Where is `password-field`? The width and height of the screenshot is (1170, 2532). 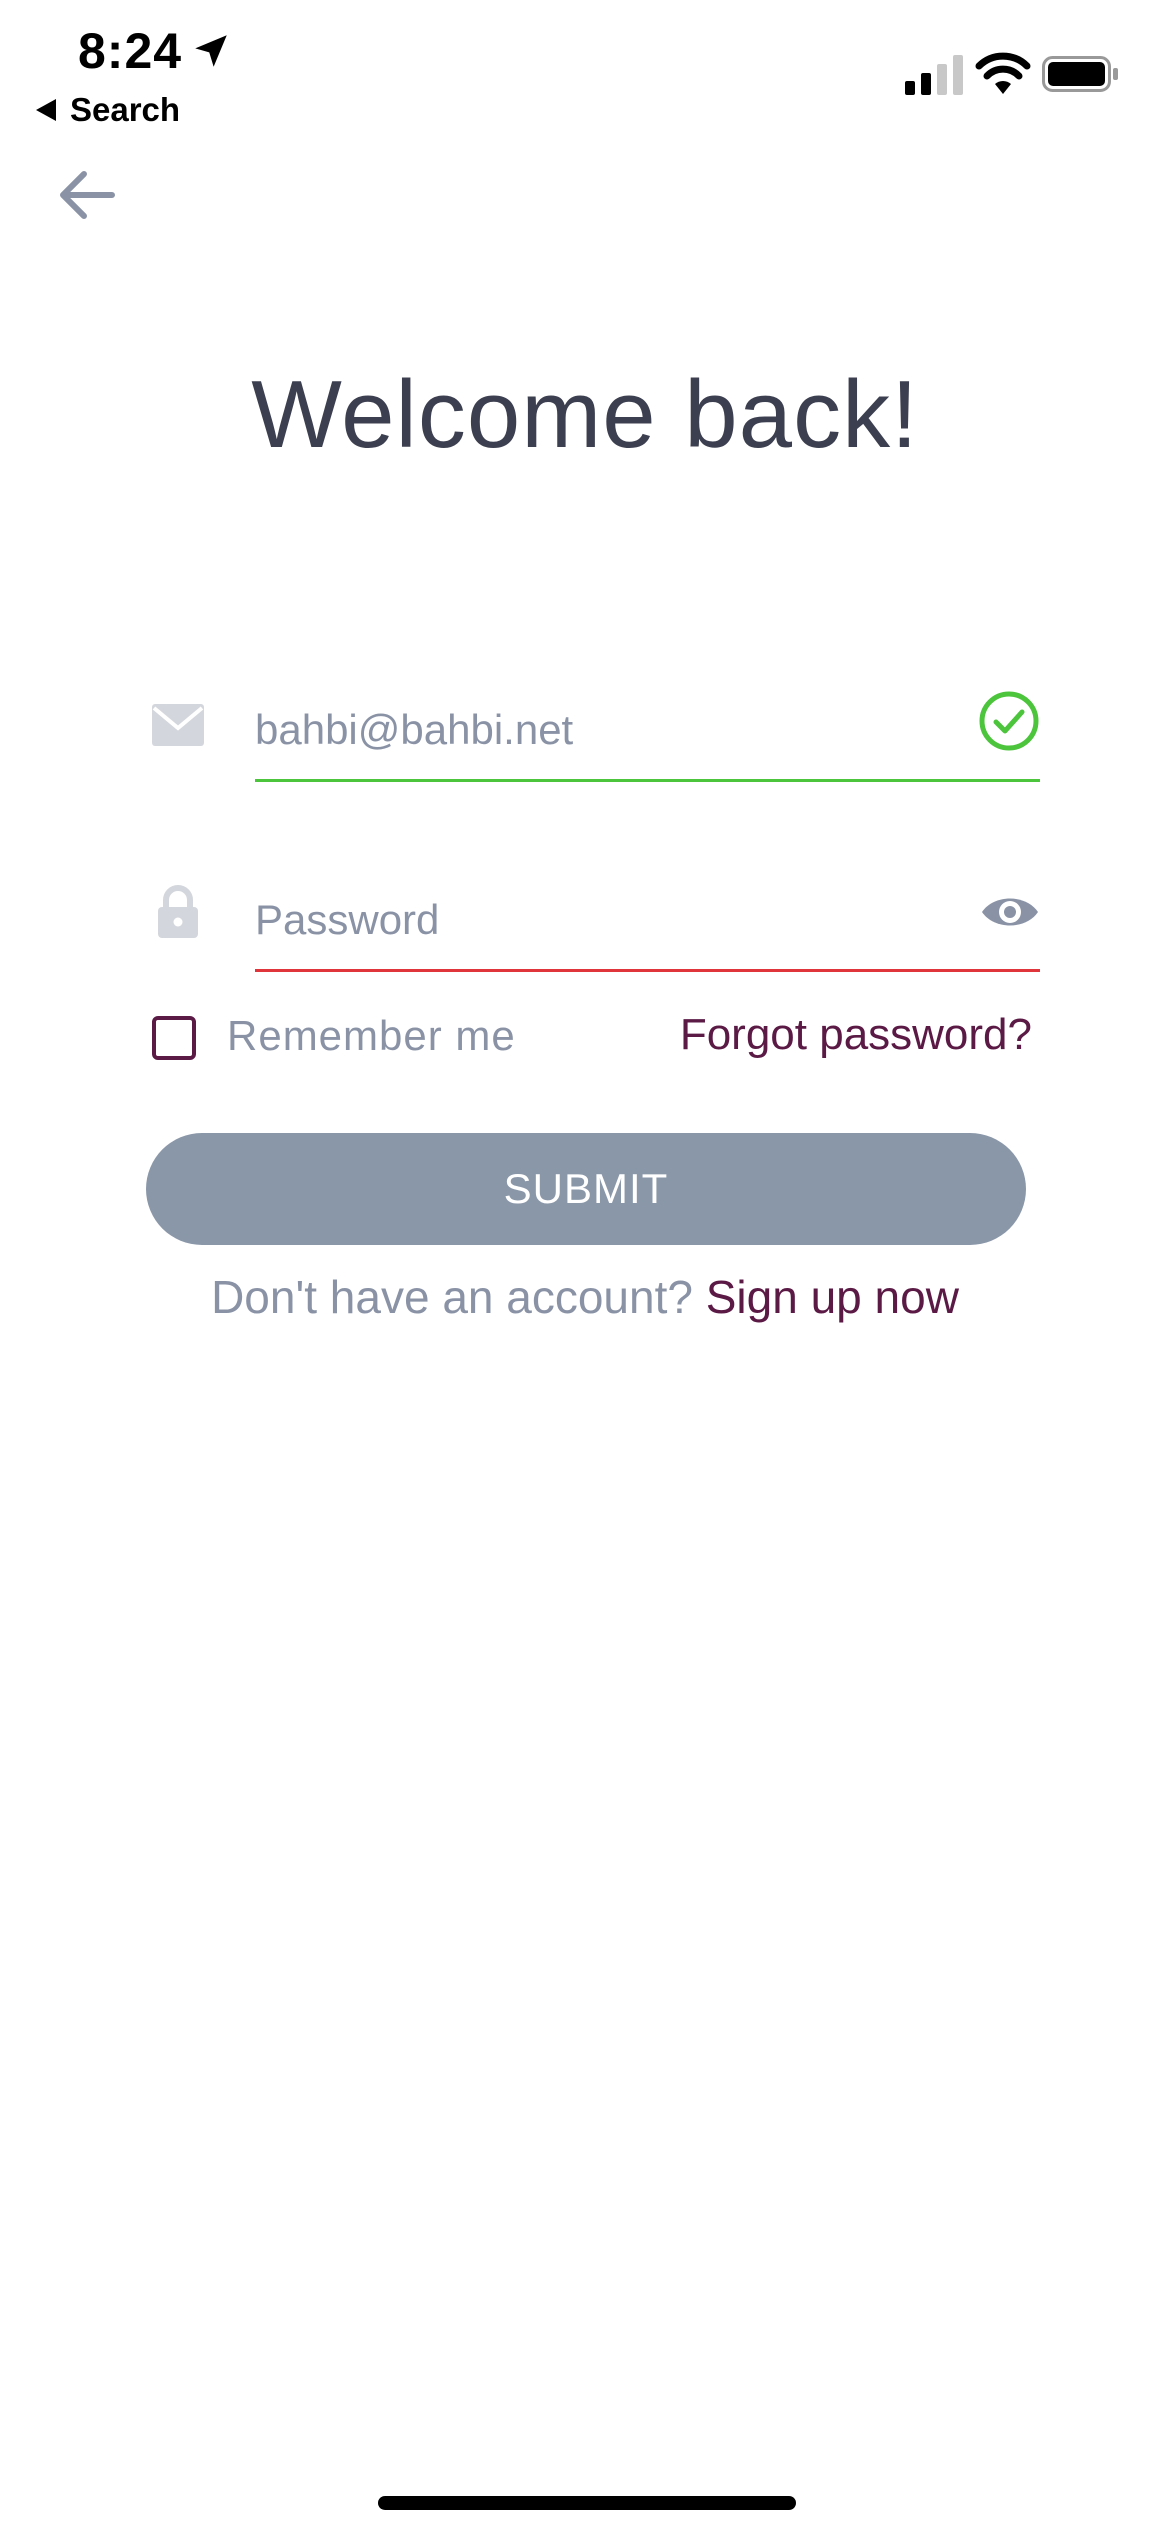
password-field is located at coordinates (595, 920).